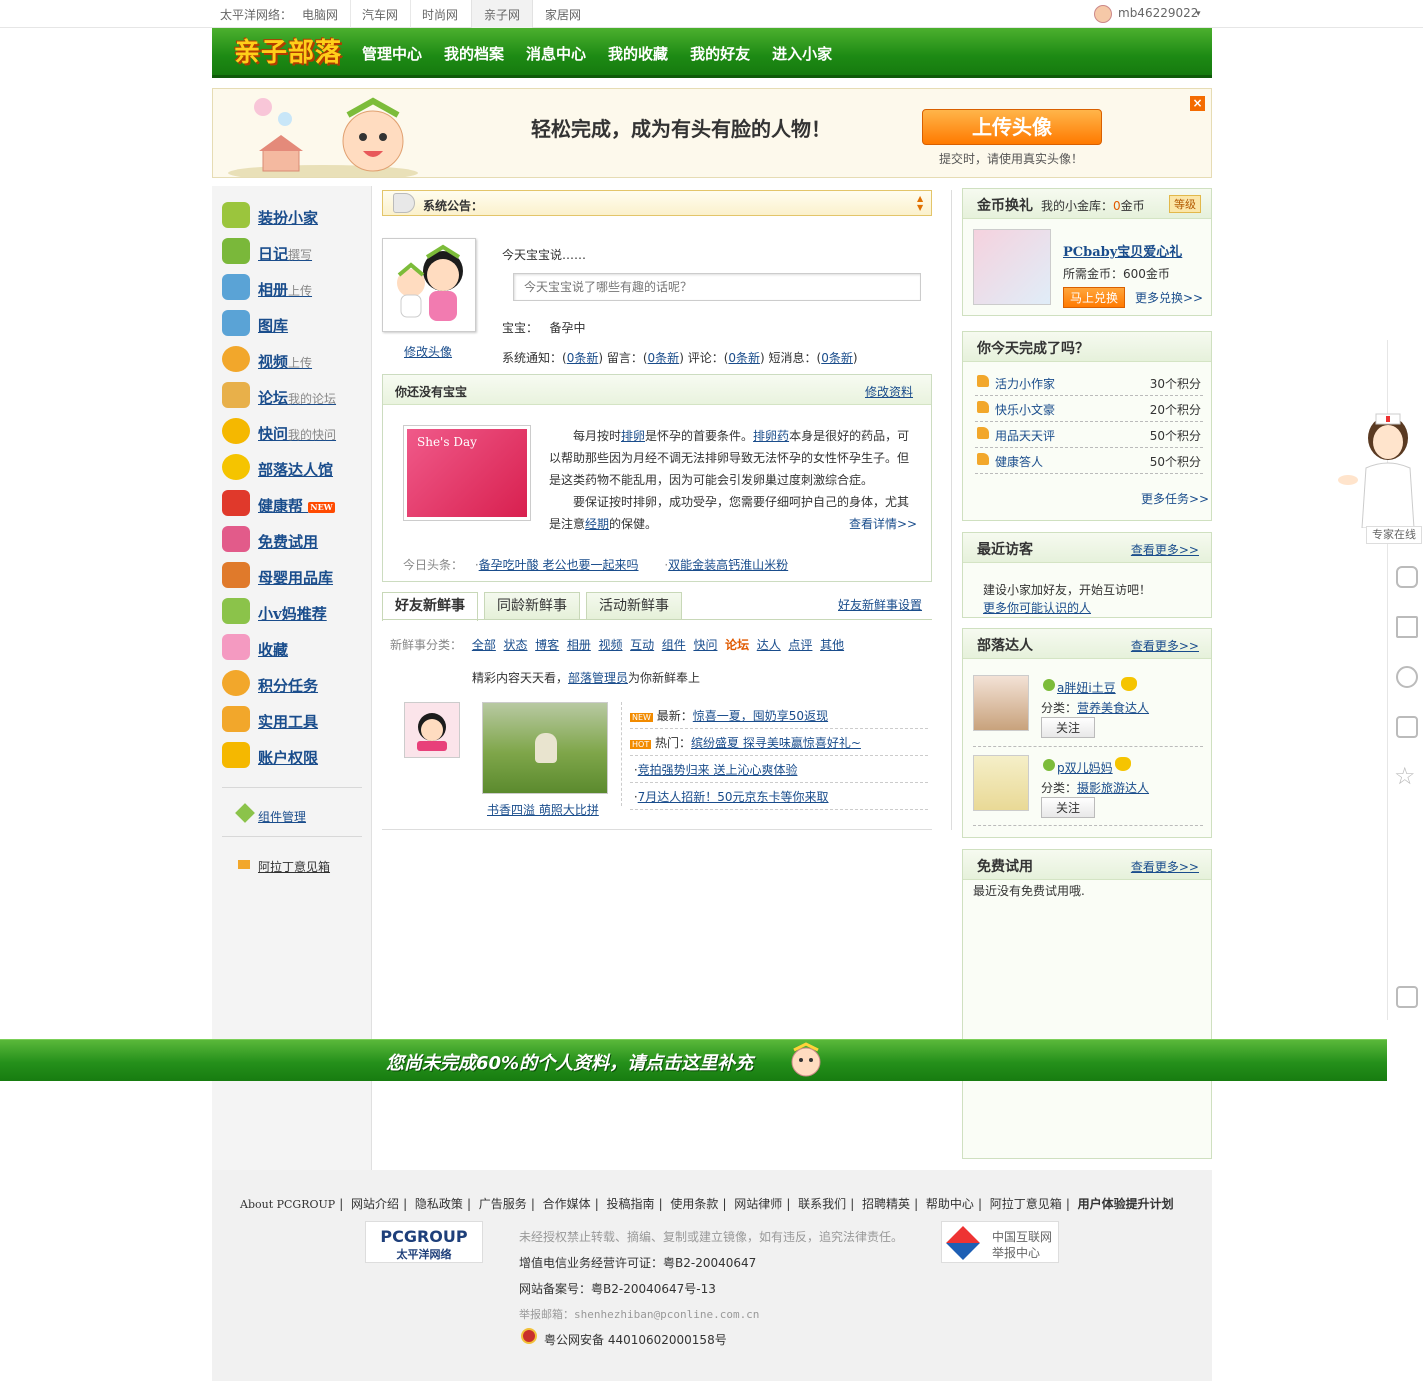 This screenshot has width=1423, height=1381. Describe the element at coordinates (1089, 461) in the screenshot. I see `task-item: 健康答人 50个积分` at that location.